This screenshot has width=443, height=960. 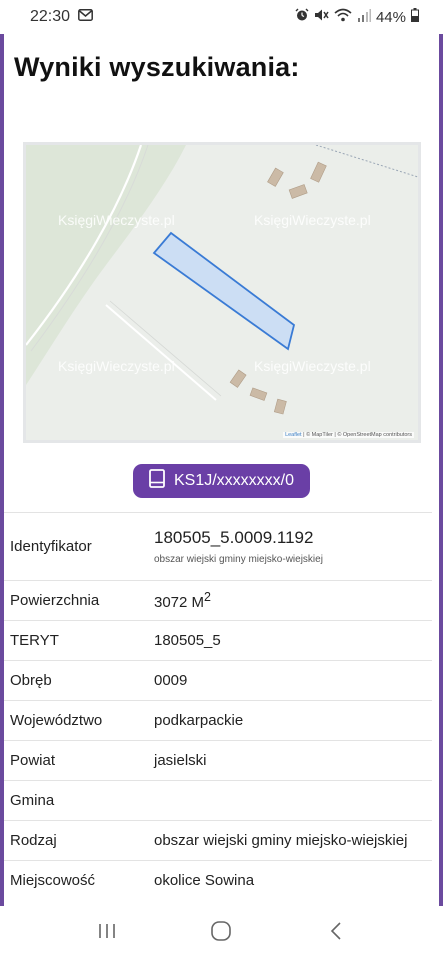 I want to click on back-icon, so click(x=336, y=933).